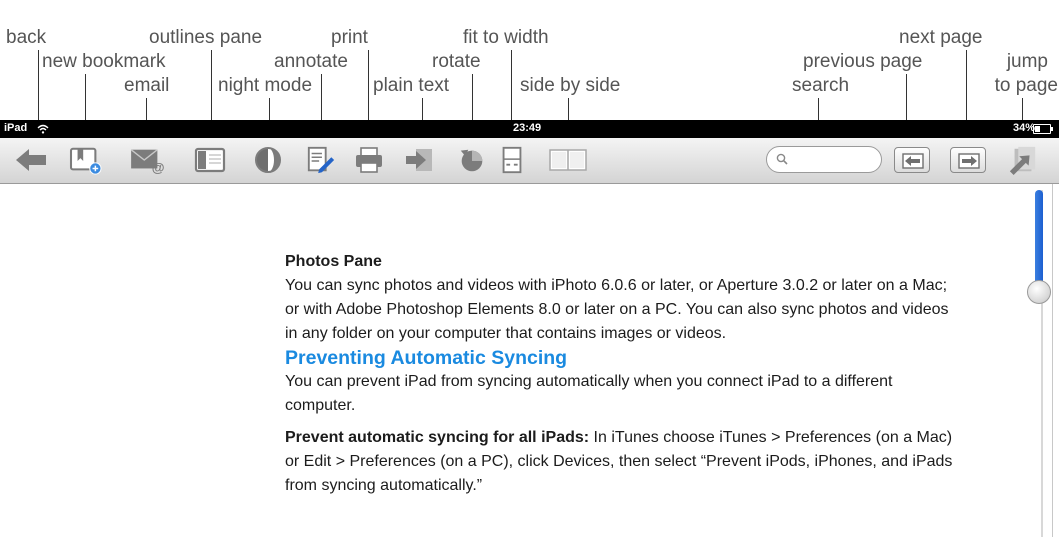 The height and width of the screenshot is (537, 1059). What do you see at coordinates (472, 97) in the screenshot?
I see `leader-rotate` at bounding box center [472, 97].